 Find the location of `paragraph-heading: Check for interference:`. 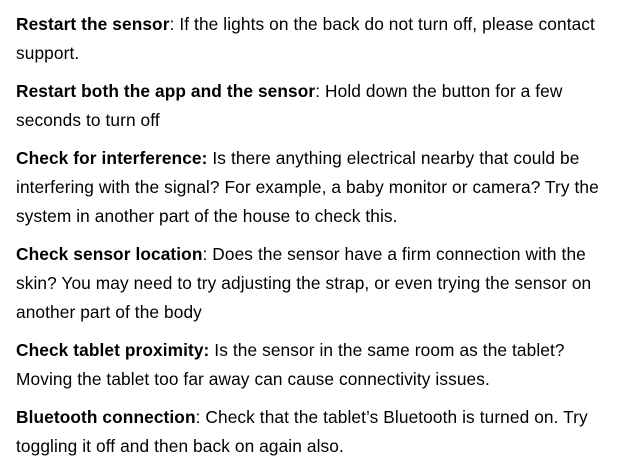

paragraph-heading: Check for interference: is located at coordinates (112, 158).